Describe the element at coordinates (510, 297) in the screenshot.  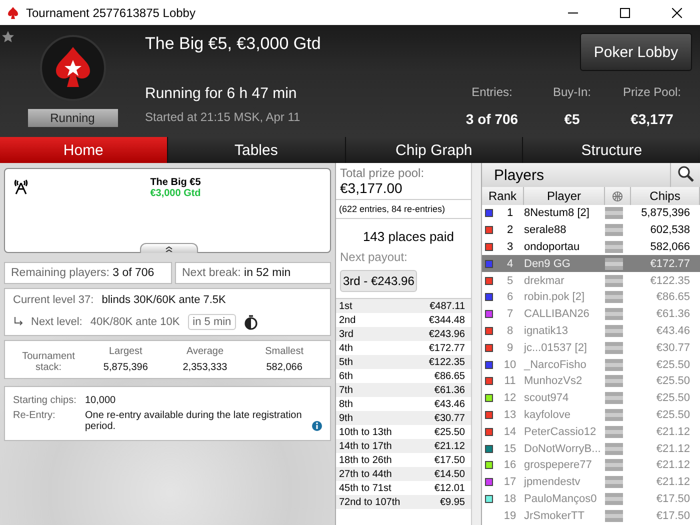
I see `rank-cell-text: 6` at that location.